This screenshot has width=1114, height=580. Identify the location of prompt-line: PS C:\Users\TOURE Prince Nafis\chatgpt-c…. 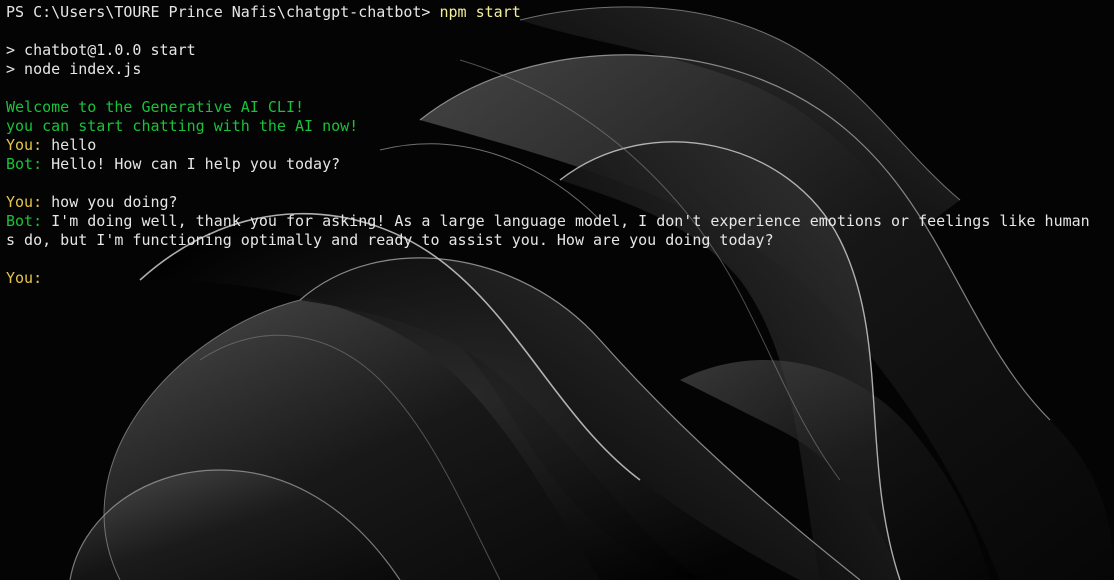
(548, 12).